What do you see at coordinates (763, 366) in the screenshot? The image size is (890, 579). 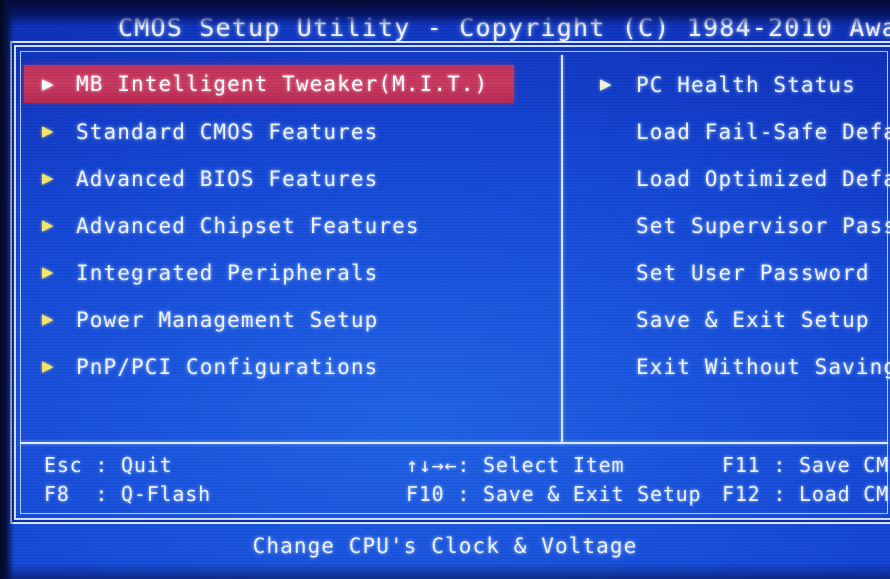 I see `menu-item-label: Exit Without Saving` at bounding box center [763, 366].